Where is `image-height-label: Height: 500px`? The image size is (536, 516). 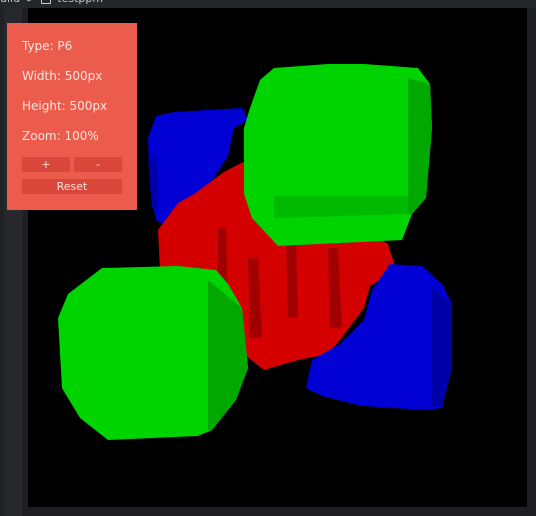
image-height-label: Height: 500px is located at coordinates (65, 106).